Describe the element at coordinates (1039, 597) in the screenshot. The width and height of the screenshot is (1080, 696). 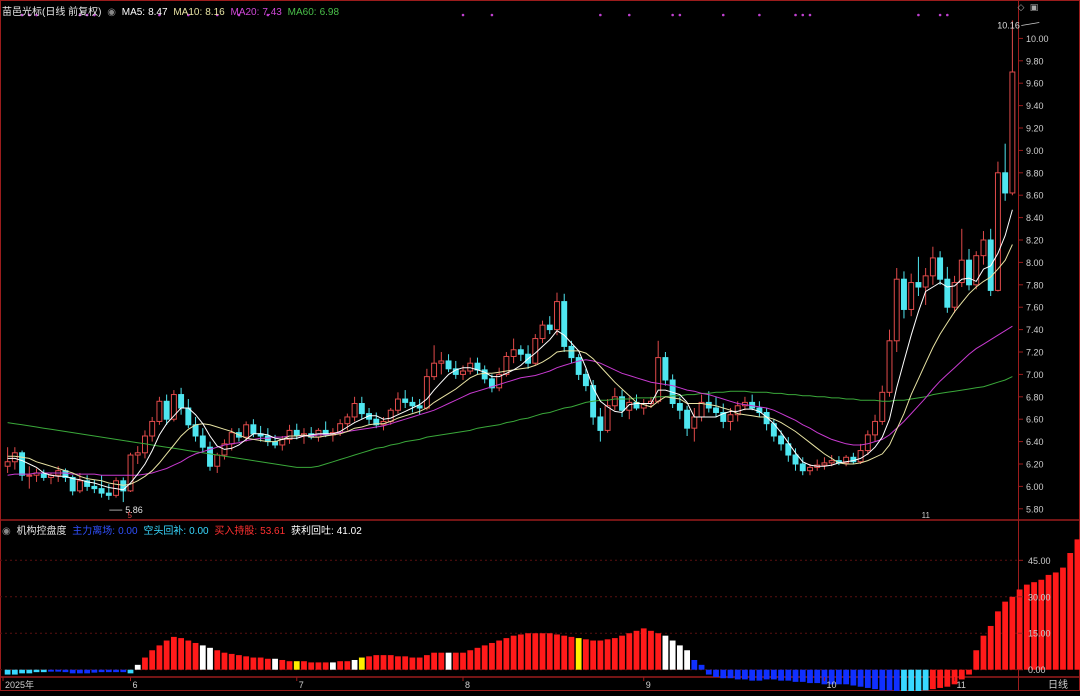
I see `indicator-tick-label: 30.00` at that location.